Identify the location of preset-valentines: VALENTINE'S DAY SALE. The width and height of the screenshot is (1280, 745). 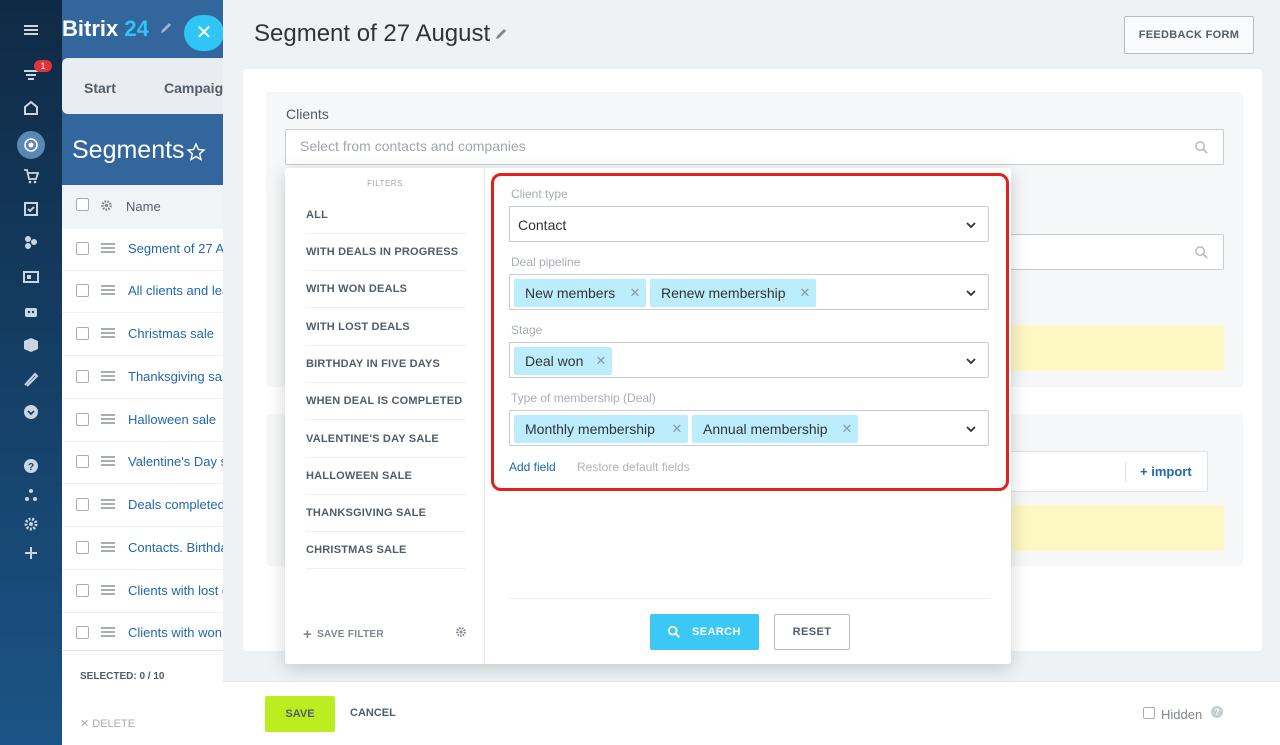
(386, 439).